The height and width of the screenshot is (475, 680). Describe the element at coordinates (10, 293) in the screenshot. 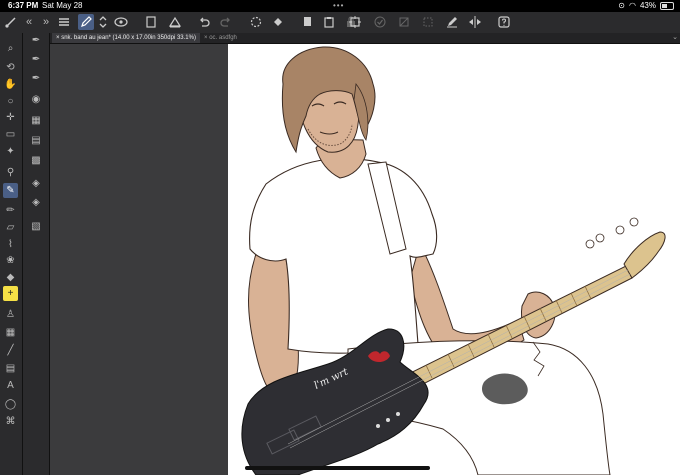

I see `highlight-tool-icon: +` at that location.